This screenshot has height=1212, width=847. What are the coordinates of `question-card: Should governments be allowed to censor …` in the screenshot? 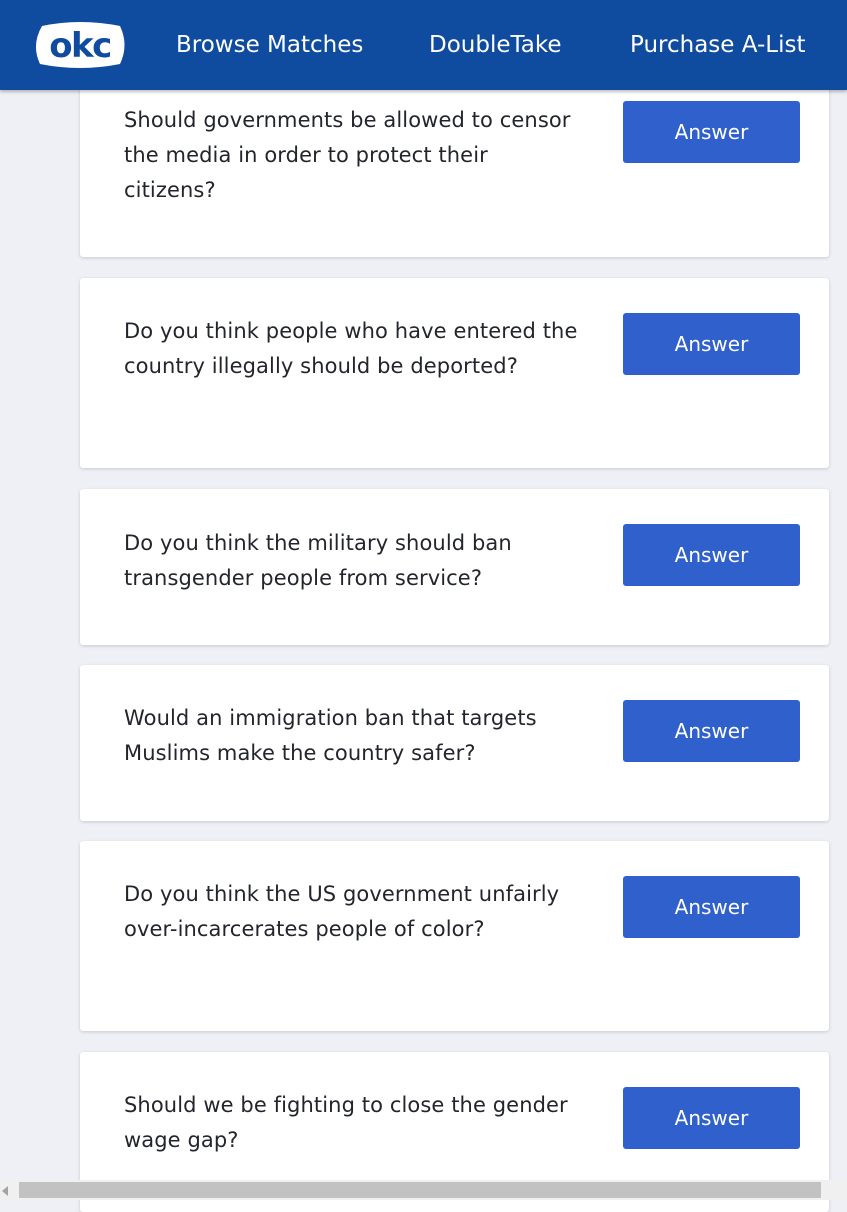 It's located at (454, 159).